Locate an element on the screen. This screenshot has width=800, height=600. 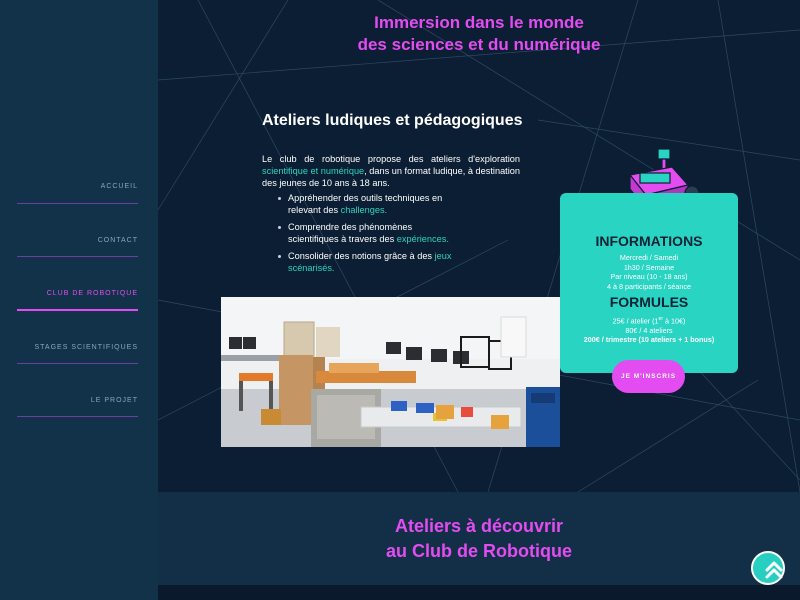
hero-title-line-1: Immersion dans le monde is located at coordinates (479, 22).